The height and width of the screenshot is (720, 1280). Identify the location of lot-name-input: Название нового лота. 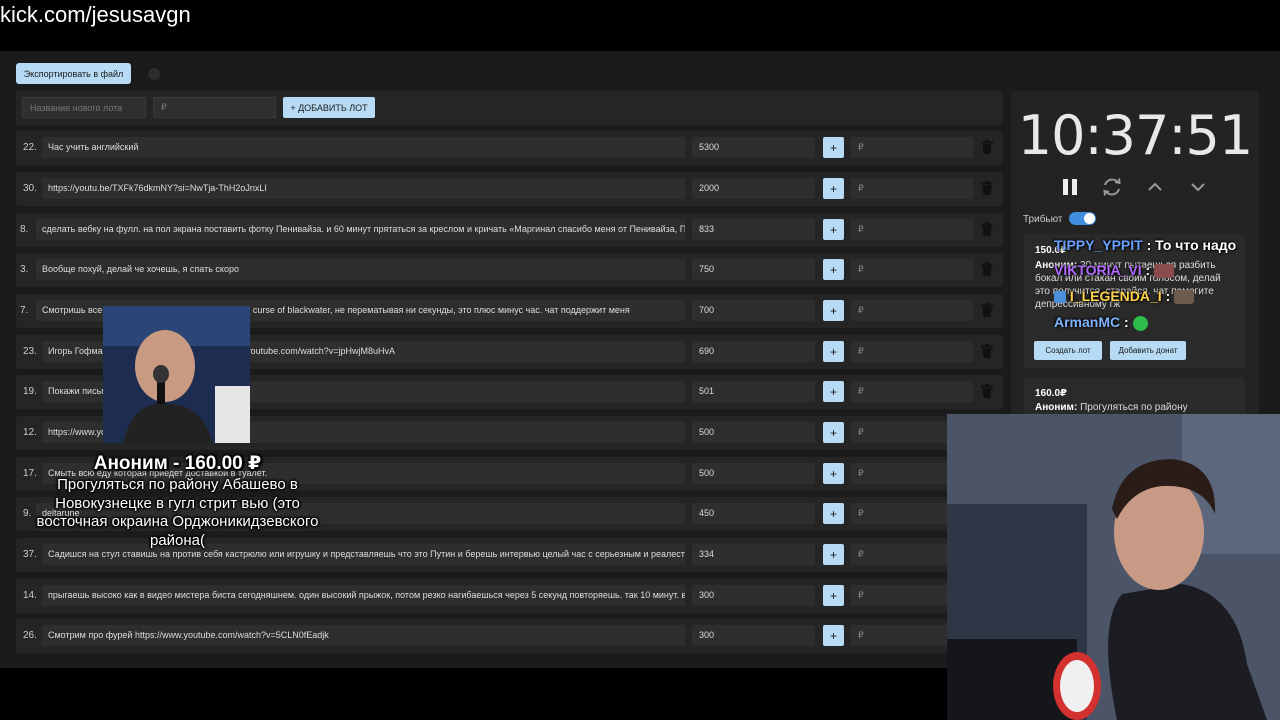
(84, 107).